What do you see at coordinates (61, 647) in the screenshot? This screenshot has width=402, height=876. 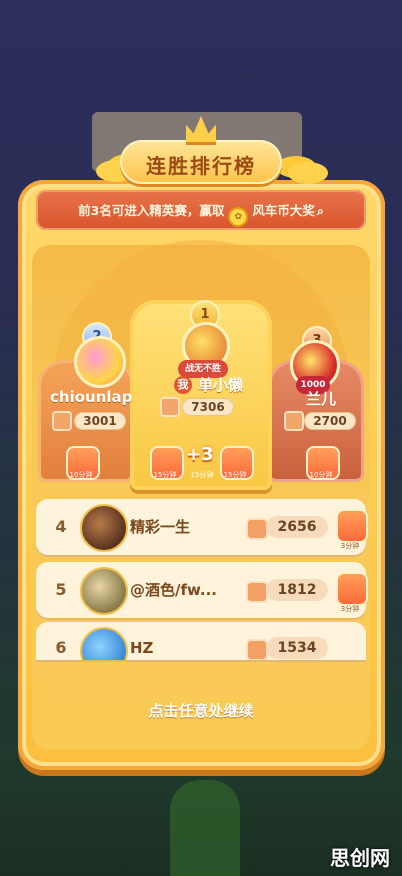 I see `row-rank: 6` at bounding box center [61, 647].